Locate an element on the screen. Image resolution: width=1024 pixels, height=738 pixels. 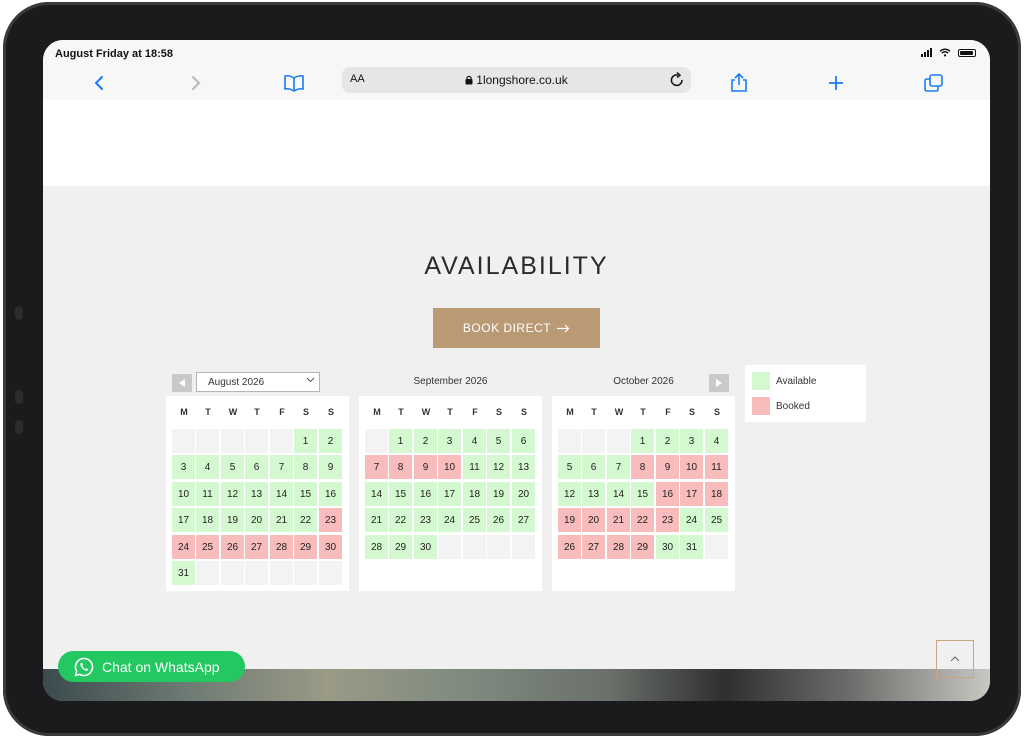
day-cell-available: 10 is located at coordinates (183, 494).